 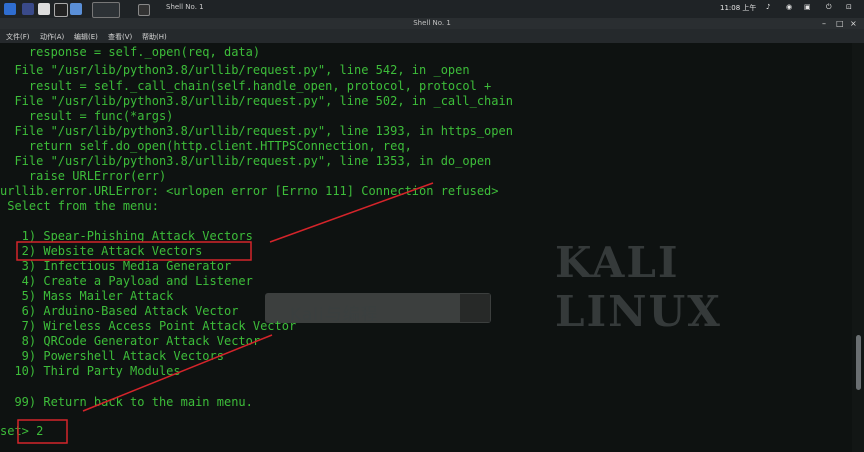 What do you see at coordinates (768, 7) in the screenshot?
I see `speaker-icon: ♪` at bounding box center [768, 7].